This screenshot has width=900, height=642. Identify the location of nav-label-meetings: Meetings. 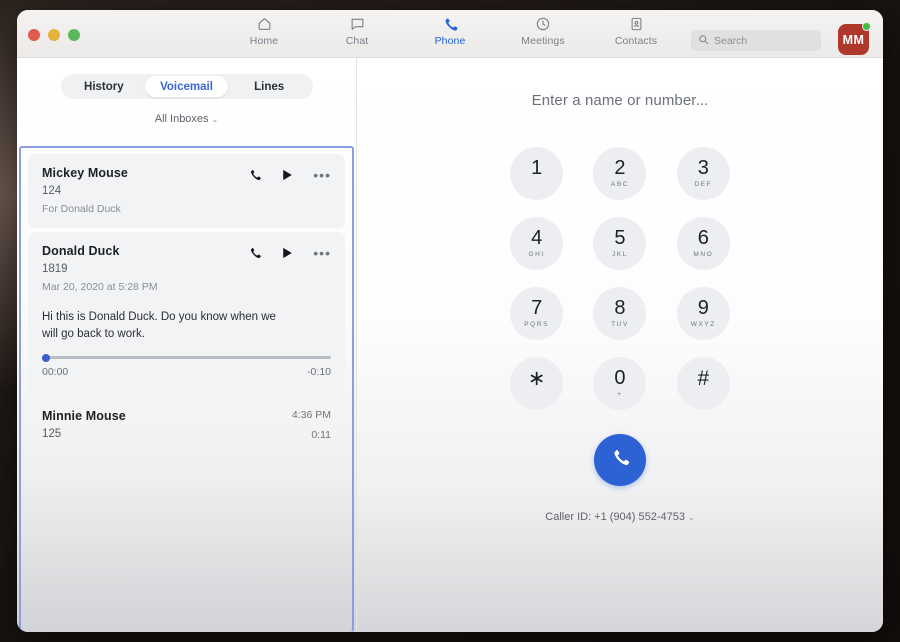
(543, 41).